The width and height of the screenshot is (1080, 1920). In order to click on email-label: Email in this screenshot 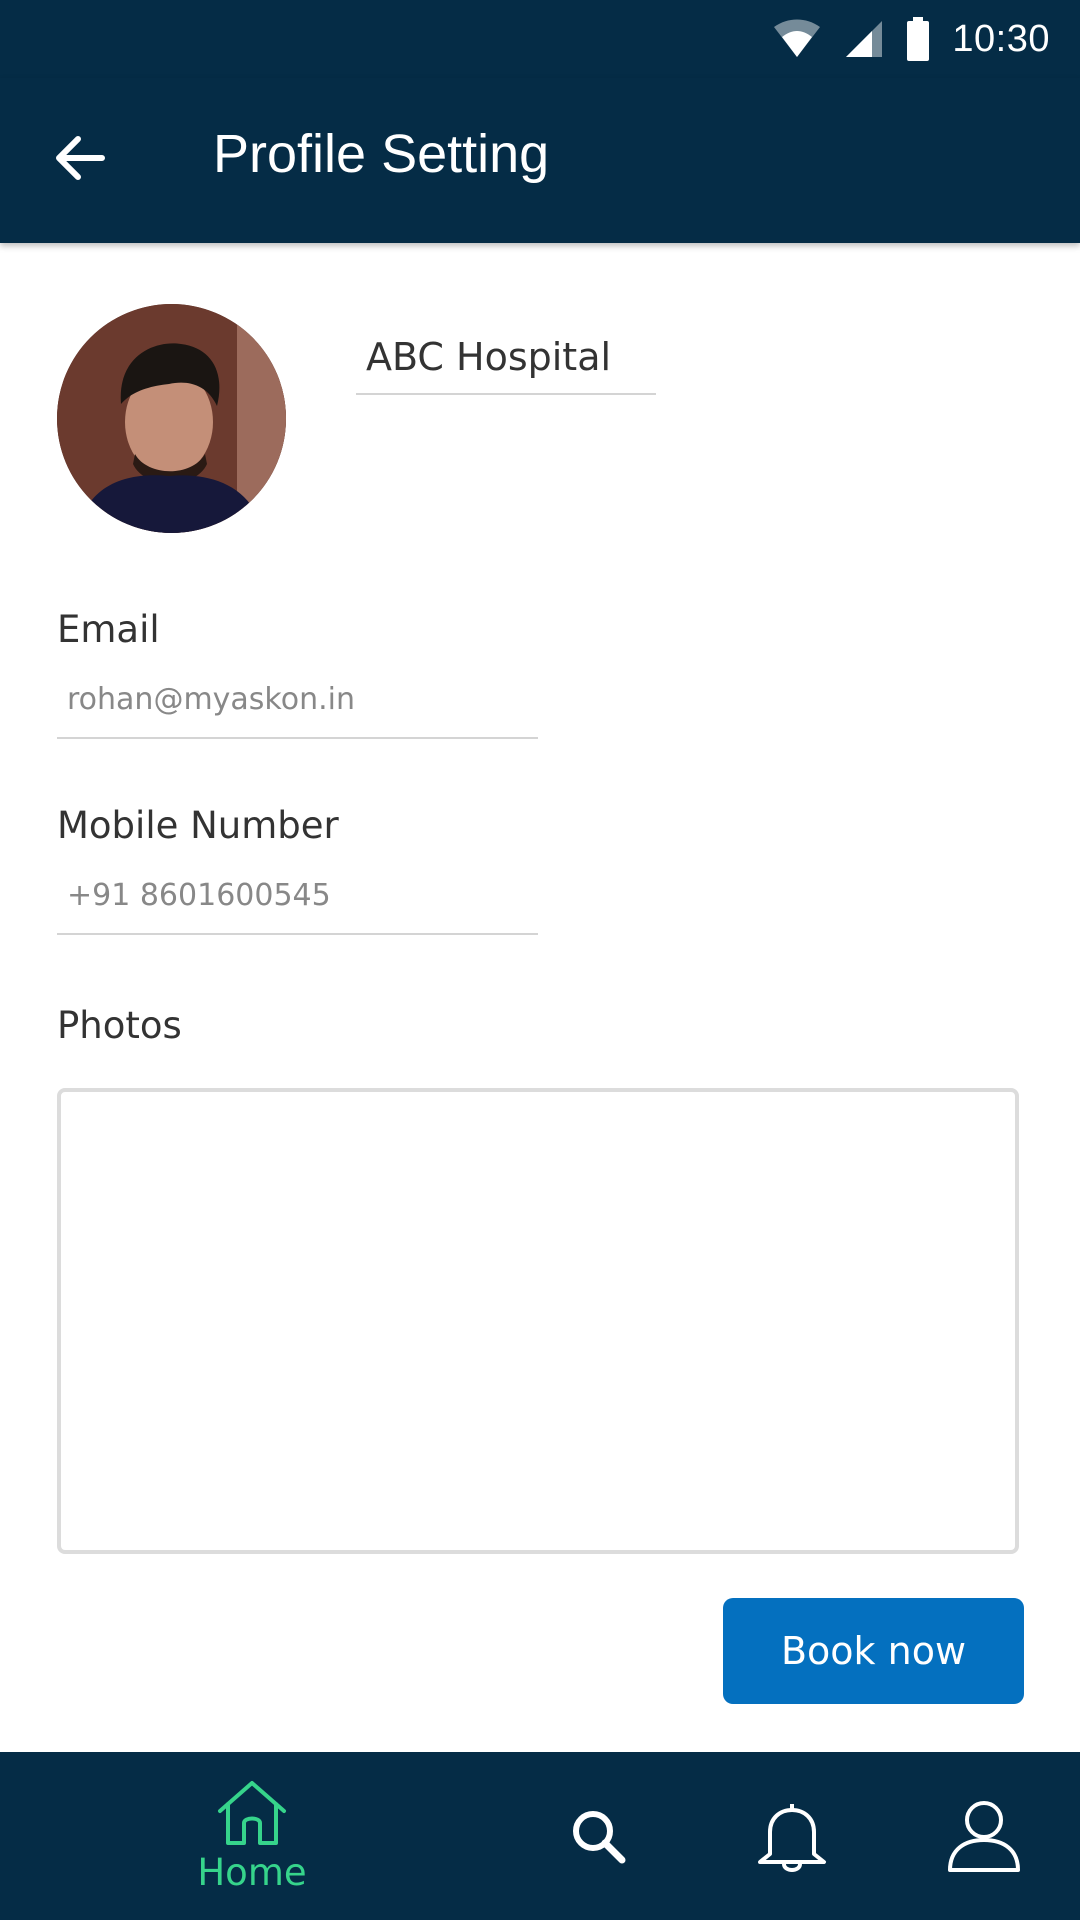, I will do `click(108, 629)`.